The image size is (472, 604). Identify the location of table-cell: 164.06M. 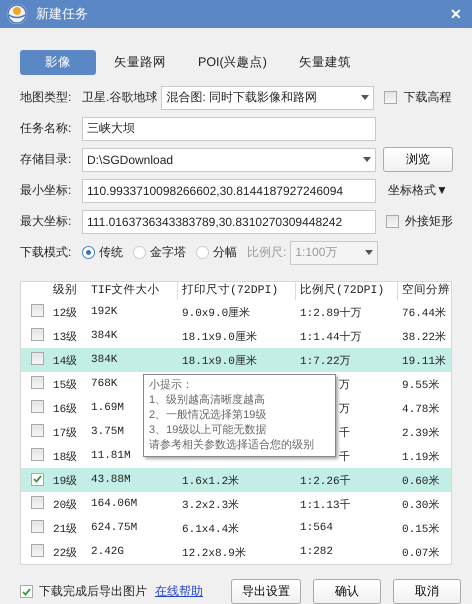
(114, 504).